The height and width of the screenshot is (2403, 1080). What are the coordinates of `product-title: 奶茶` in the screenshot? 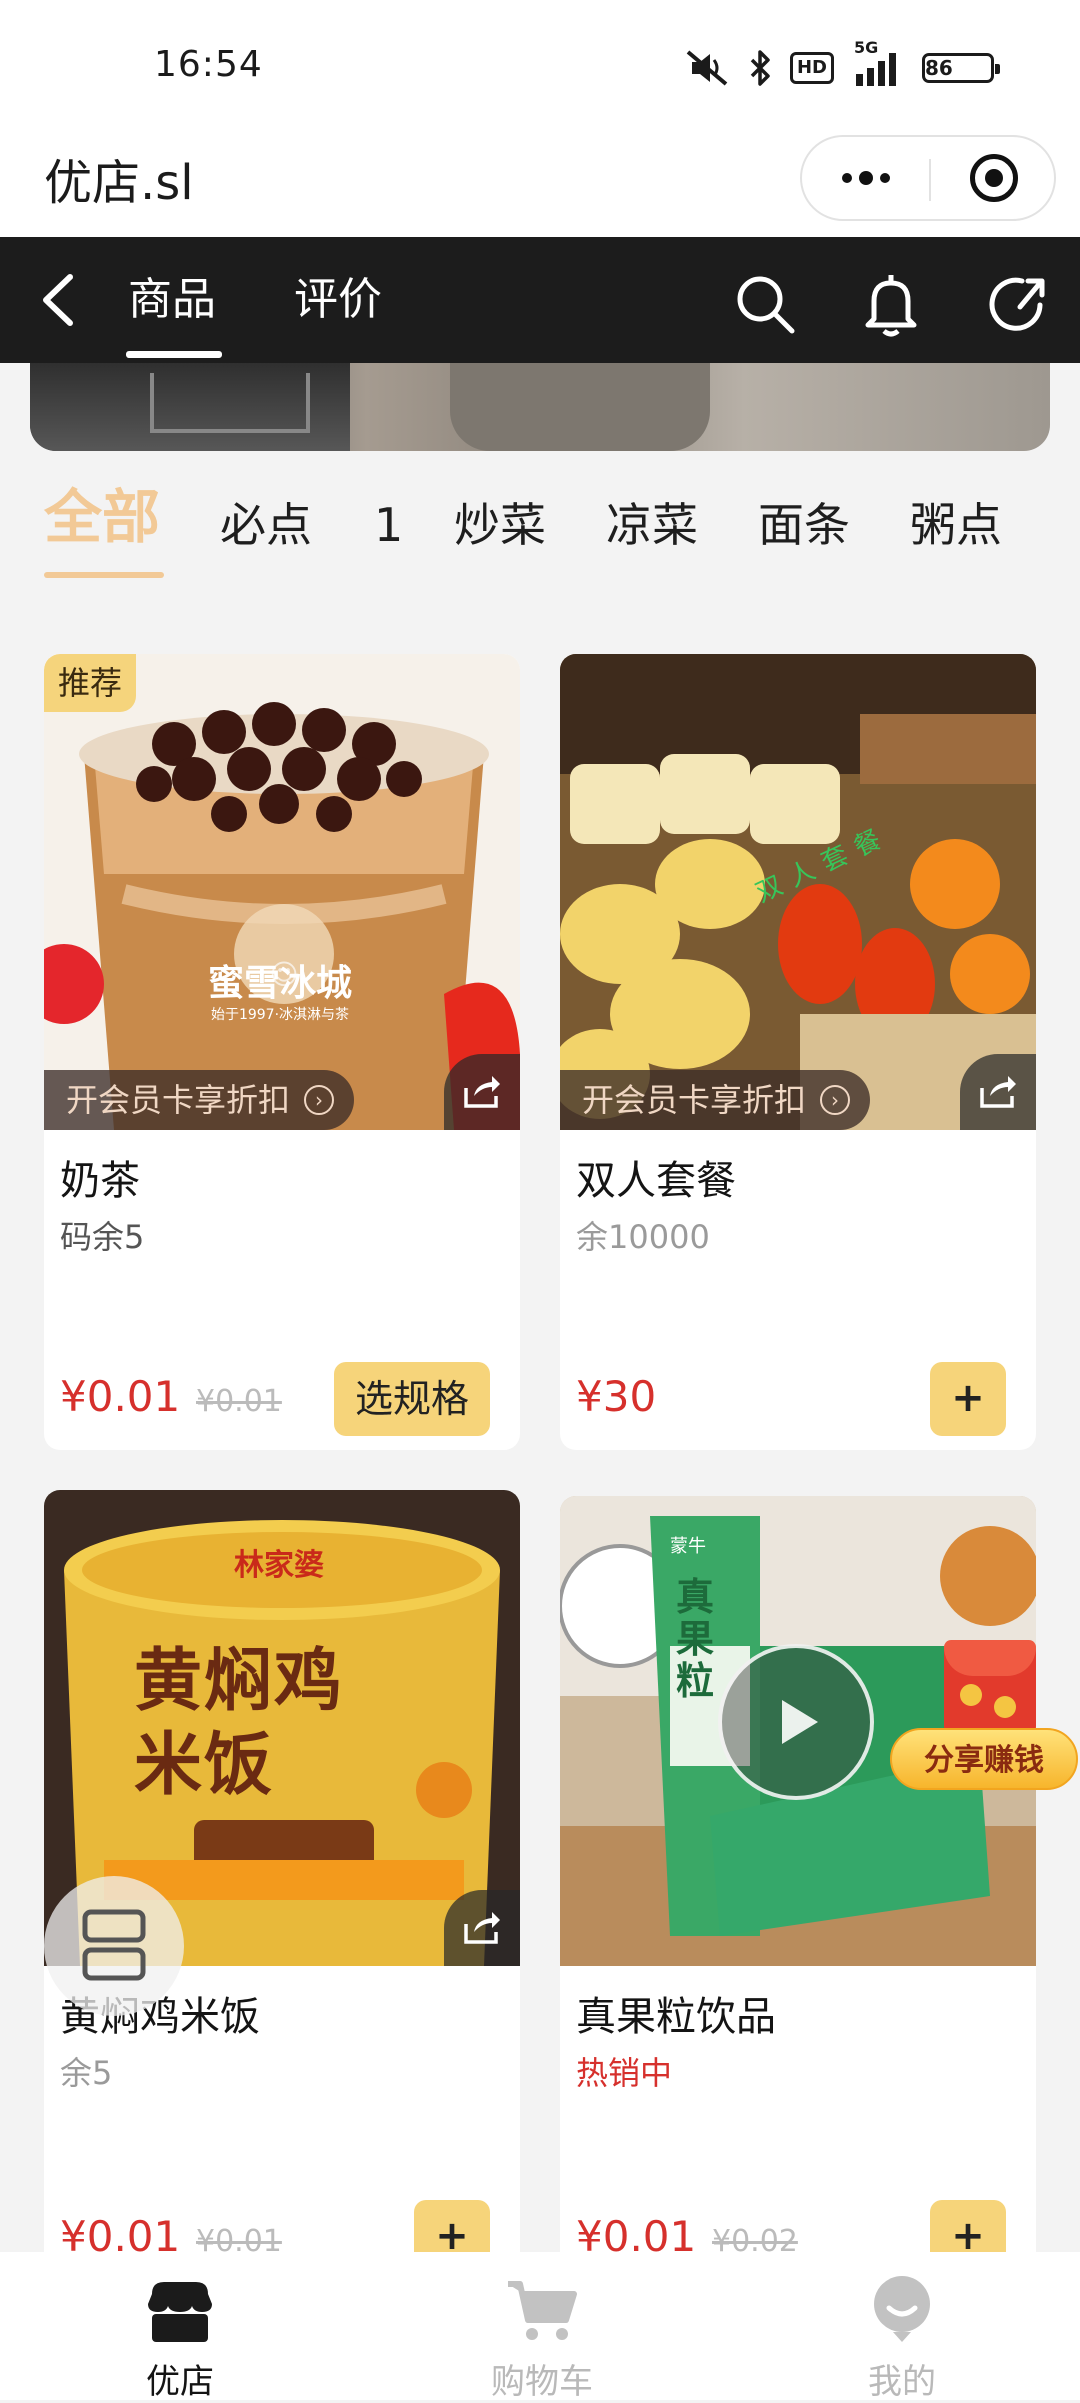 It's located at (100, 1181).